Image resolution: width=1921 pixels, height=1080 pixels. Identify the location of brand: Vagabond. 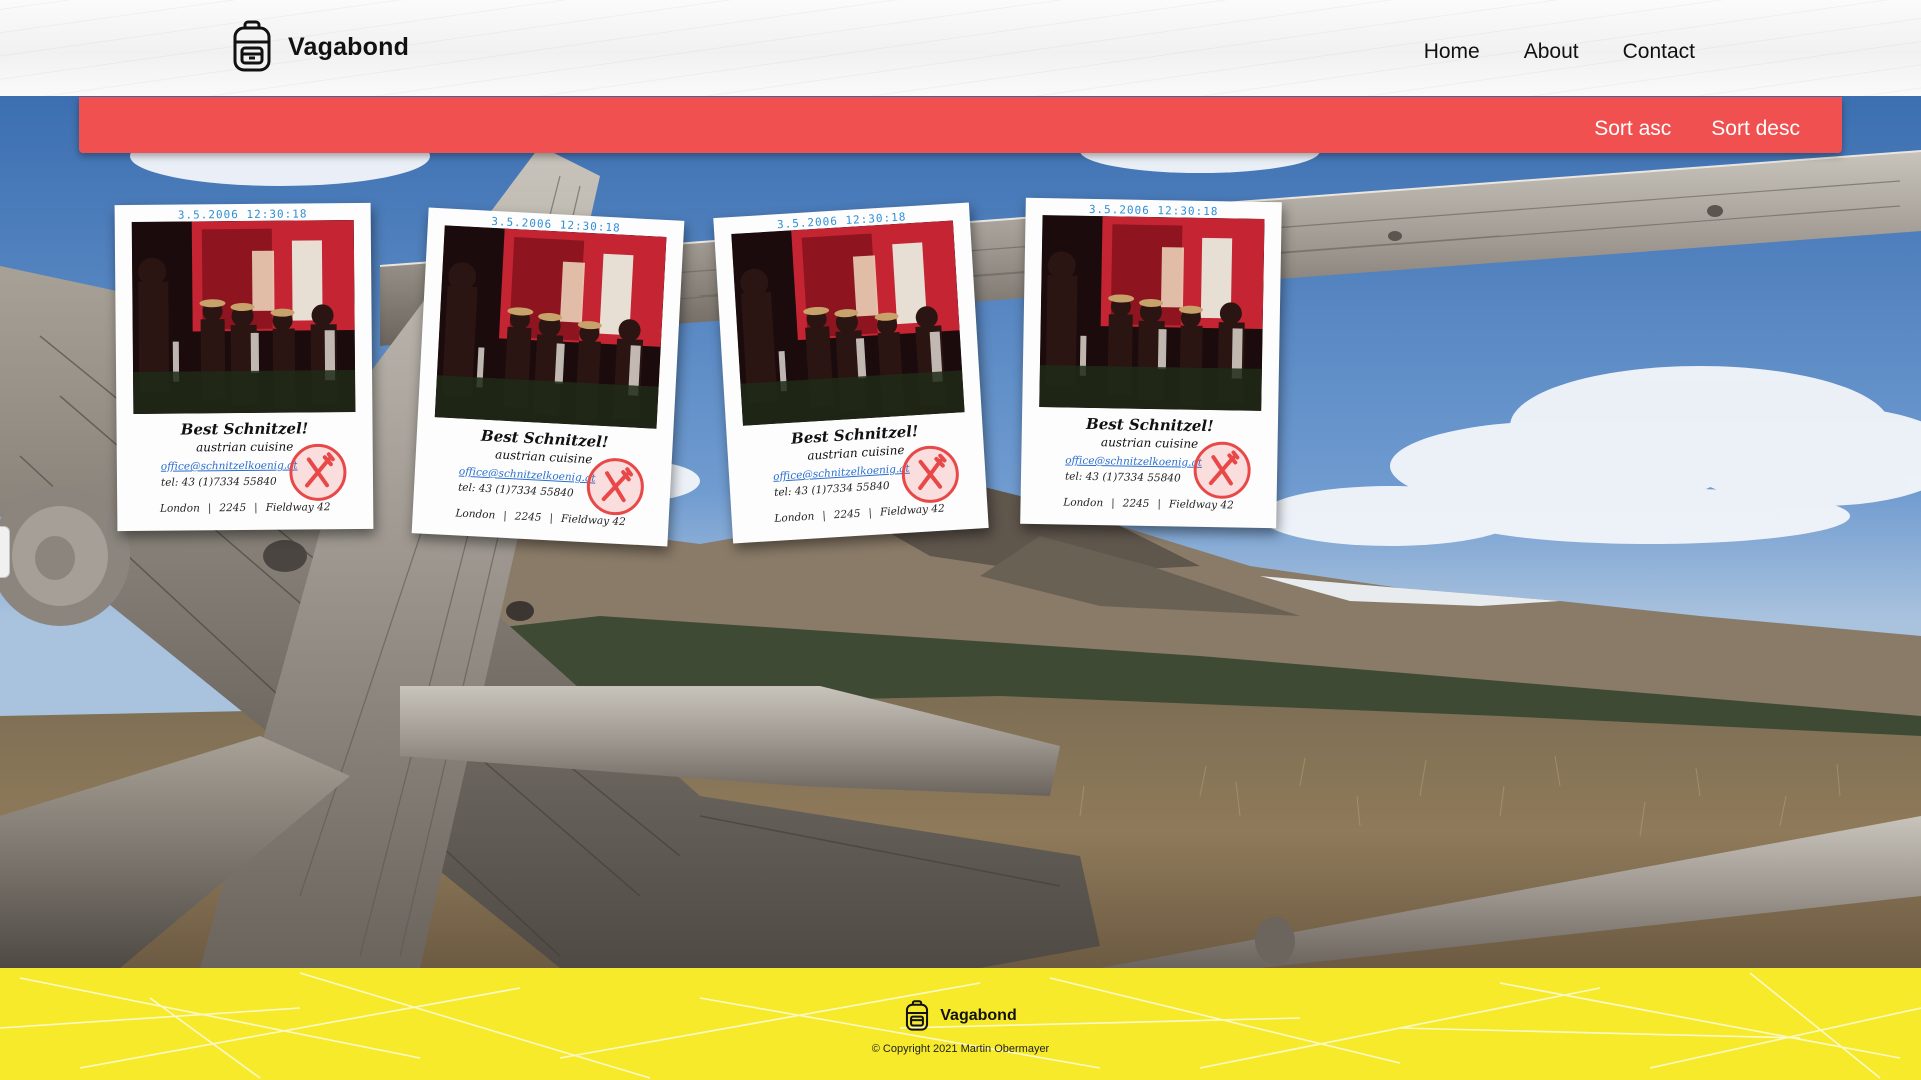
(319, 47).